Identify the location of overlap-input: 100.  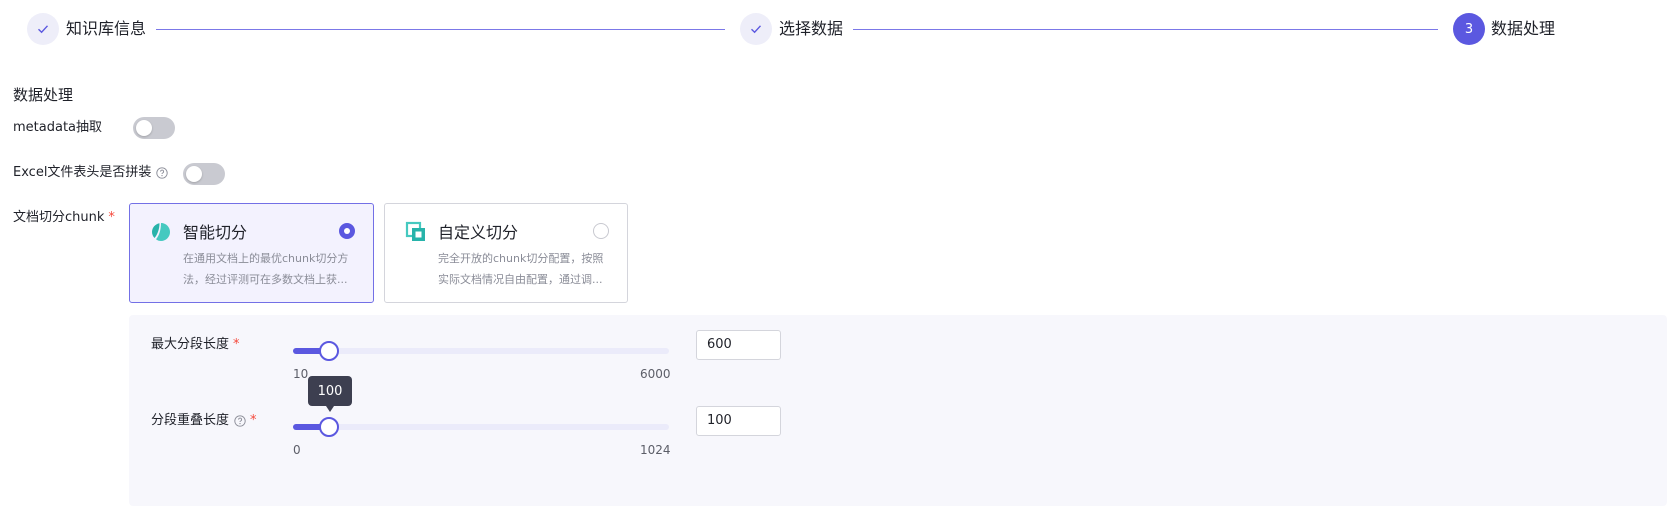
(738, 421).